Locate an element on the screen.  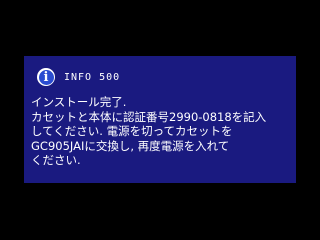
info-icon: i is located at coordinates (46, 77).